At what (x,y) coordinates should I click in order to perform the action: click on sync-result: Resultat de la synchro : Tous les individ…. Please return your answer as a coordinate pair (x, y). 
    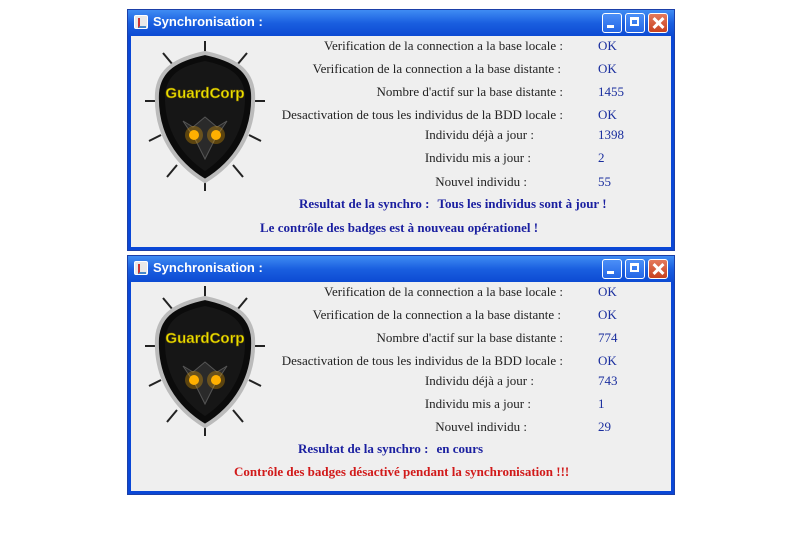
    Looking at the image, I should click on (453, 204).